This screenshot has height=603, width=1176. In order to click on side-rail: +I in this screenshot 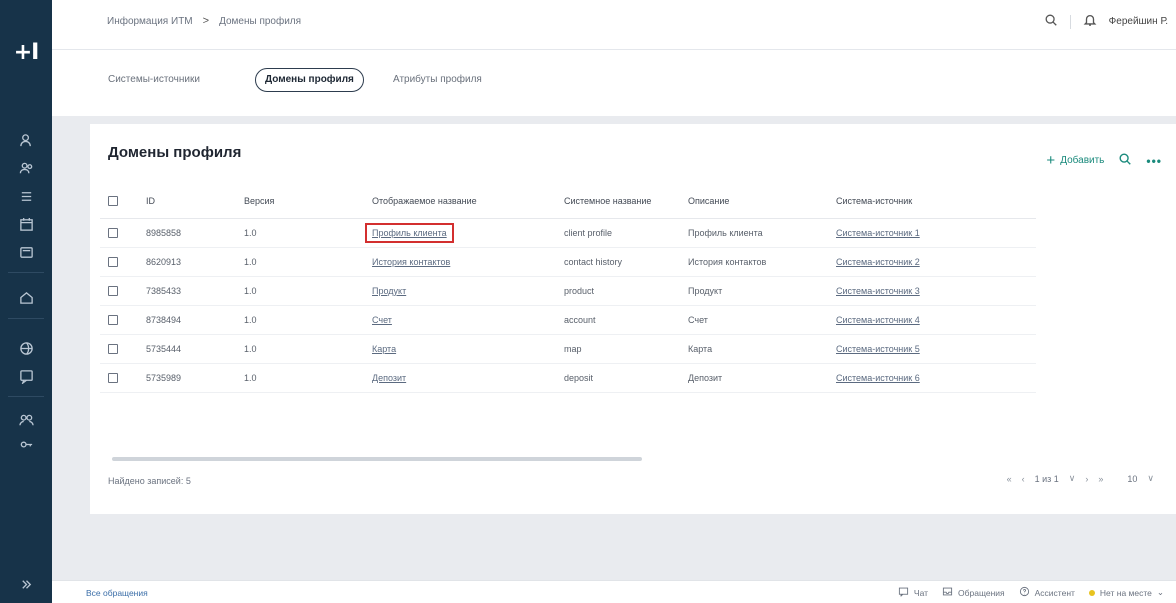, I will do `click(26, 301)`.